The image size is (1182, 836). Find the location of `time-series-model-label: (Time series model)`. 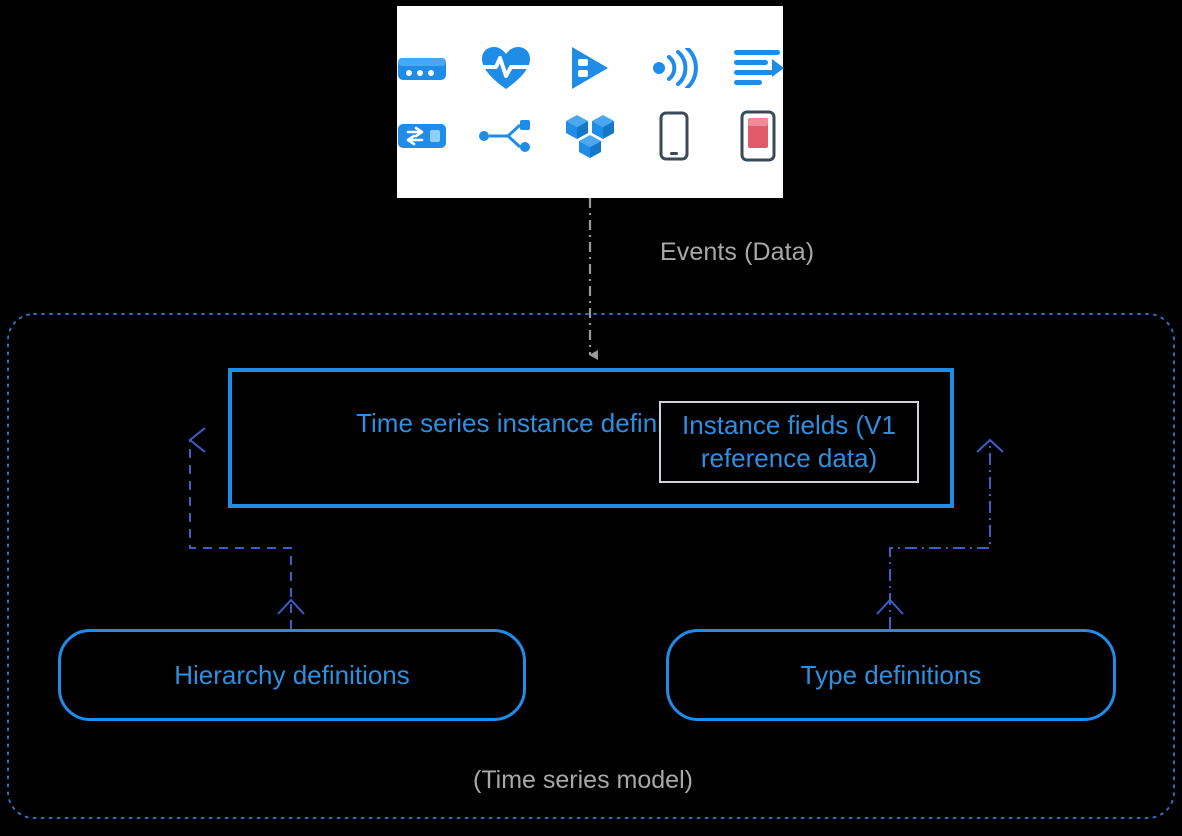

time-series-model-label: (Time series model) is located at coordinates (583, 780).